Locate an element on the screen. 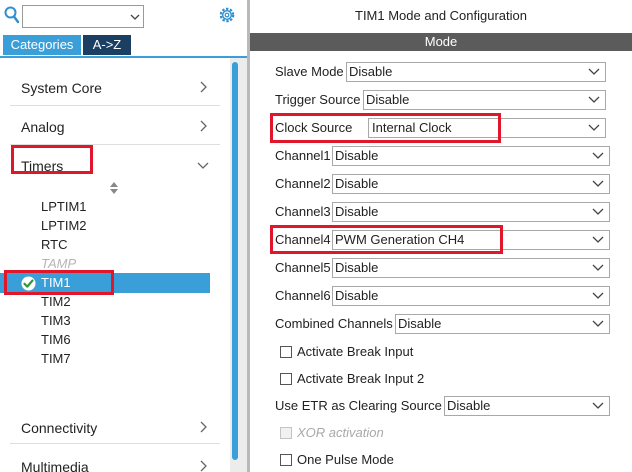 Image resolution: width=632 pixels, height=472 pixels. category-connectivity: Connectivity is located at coordinates (115, 427).